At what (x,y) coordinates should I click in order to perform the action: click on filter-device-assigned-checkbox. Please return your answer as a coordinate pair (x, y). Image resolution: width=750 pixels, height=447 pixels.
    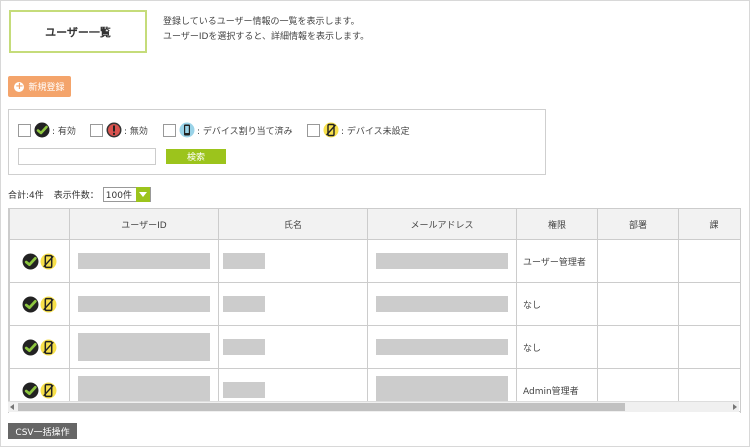
    Looking at the image, I should click on (169, 130).